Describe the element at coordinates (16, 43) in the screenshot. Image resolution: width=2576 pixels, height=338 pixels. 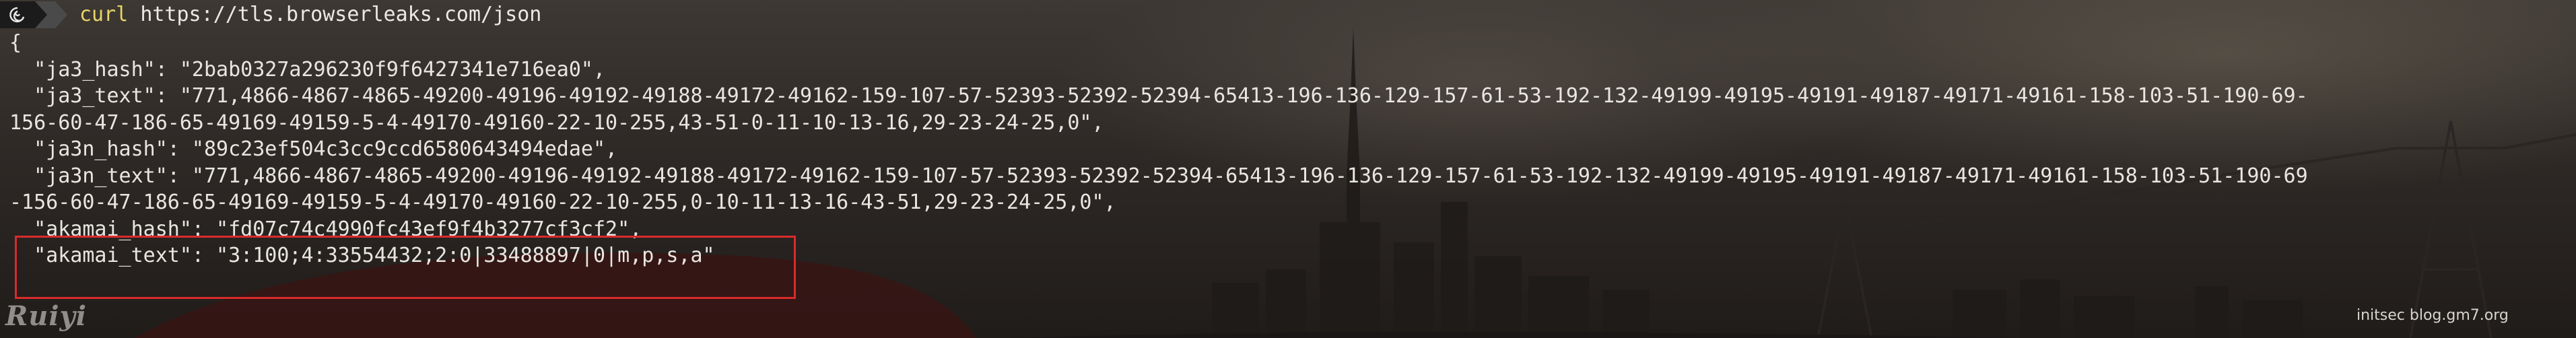
I see `json-open-brace: {` at that location.